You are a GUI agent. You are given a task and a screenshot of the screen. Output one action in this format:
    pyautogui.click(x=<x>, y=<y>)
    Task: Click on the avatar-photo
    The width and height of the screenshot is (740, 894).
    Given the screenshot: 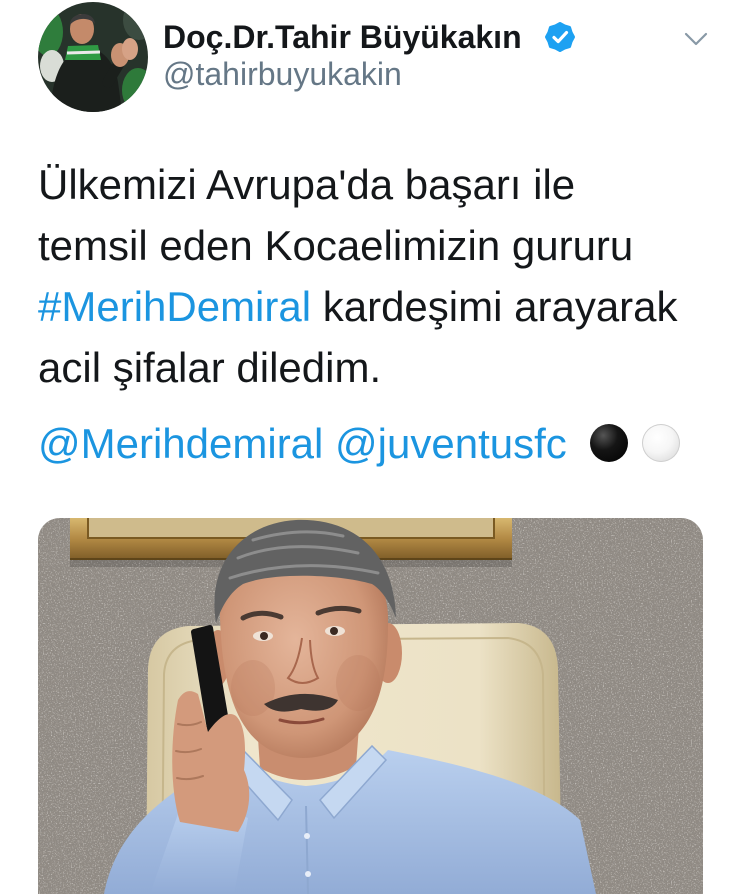 What is the action you would take?
    pyautogui.click(x=93, y=57)
    